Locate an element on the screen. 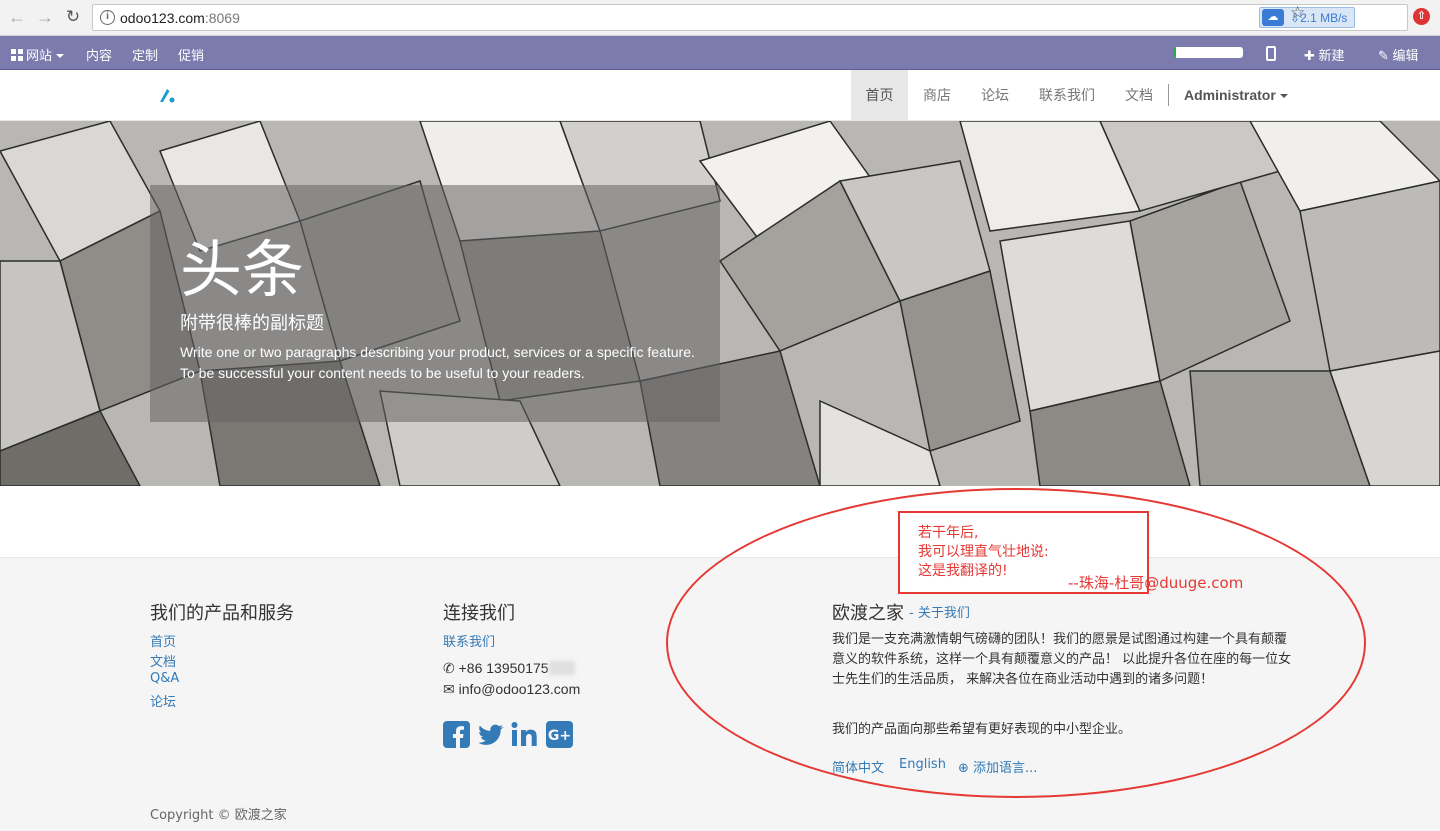 This screenshot has width=1440, height=831. phone-line: ✆ +86 13950175 is located at coordinates (509, 668).